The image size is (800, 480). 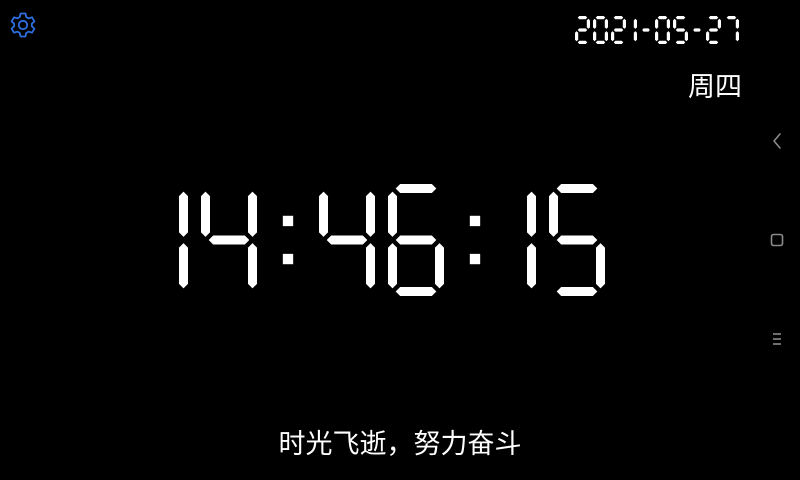 I want to click on menu-lines-icon, so click(x=777, y=339).